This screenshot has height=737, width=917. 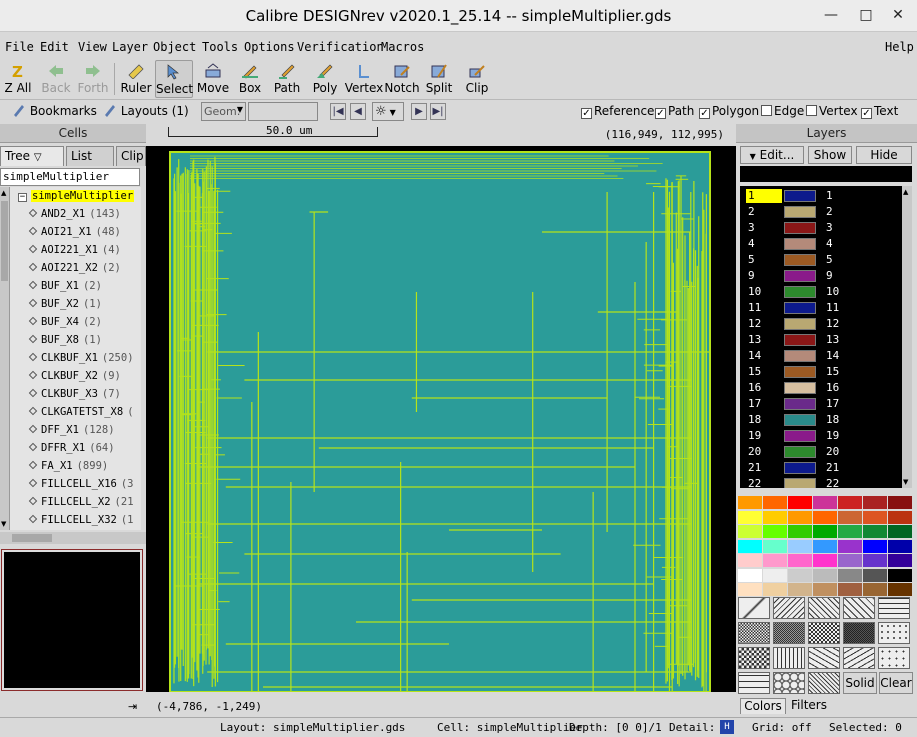 What do you see at coordinates (821, 308) in the screenshot?
I see `layer-row: 11 11` at bounding box center [821, 308].